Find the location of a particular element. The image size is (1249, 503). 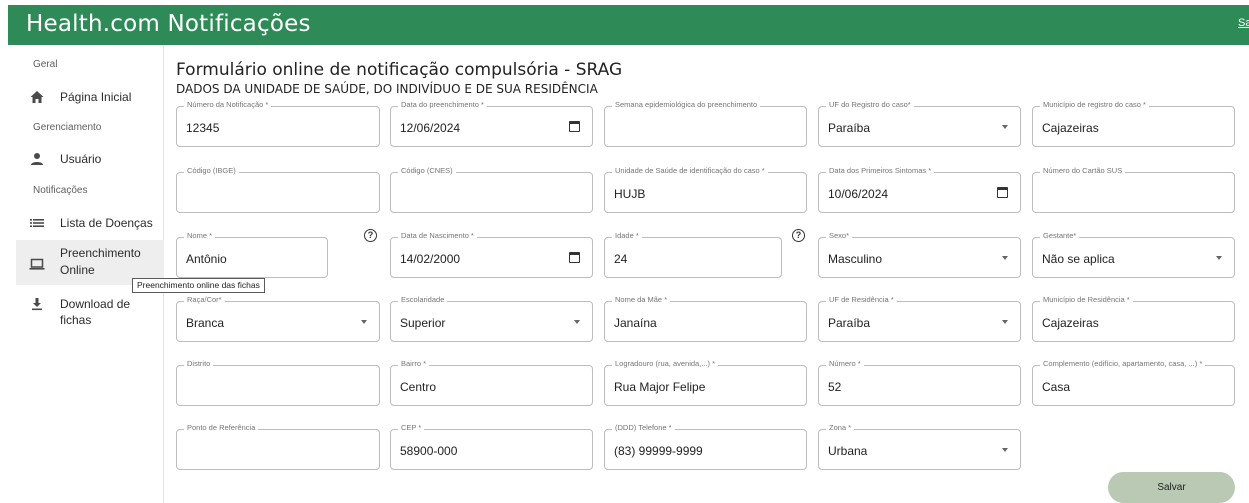

section-geral: Geral is located at coordinates (45, 64).